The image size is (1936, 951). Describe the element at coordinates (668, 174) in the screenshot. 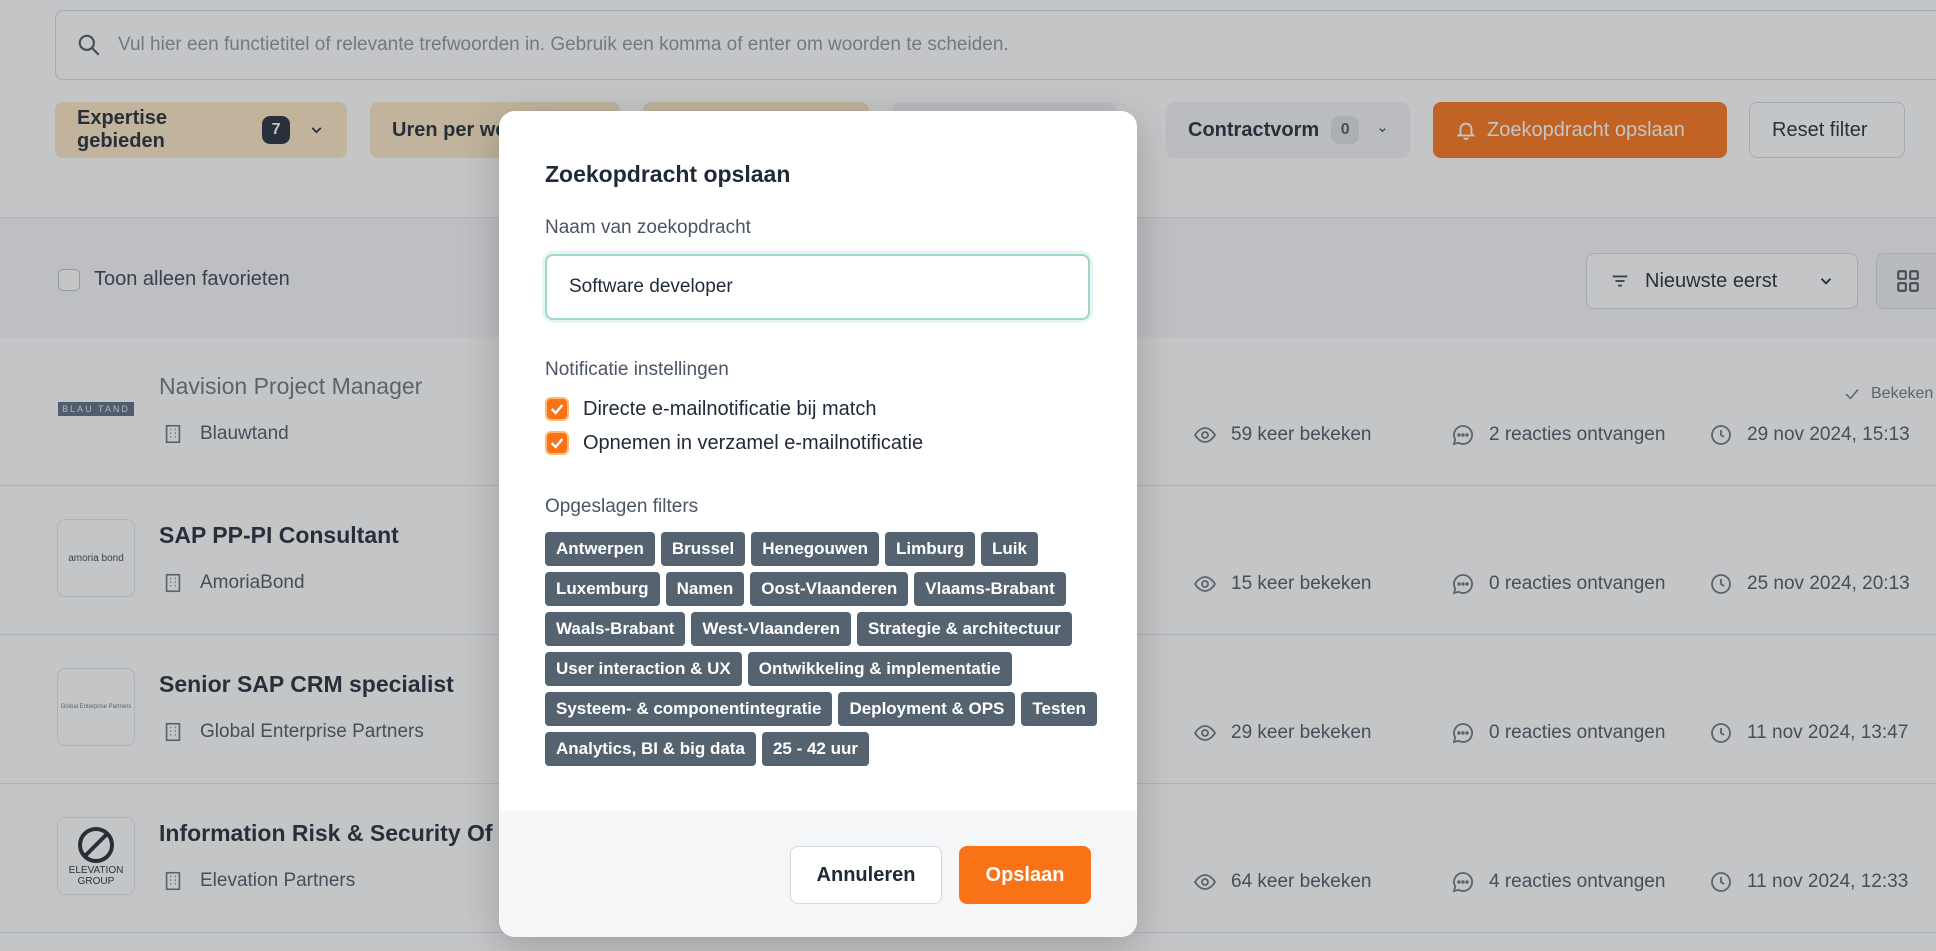

I see `dialog-title: Zoekopdracht opslaan` at that location.